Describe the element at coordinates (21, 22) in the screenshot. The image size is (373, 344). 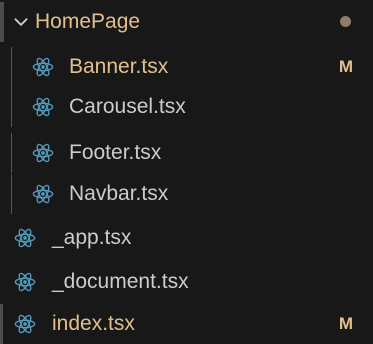
I see `chevron-down-icon` at that location.